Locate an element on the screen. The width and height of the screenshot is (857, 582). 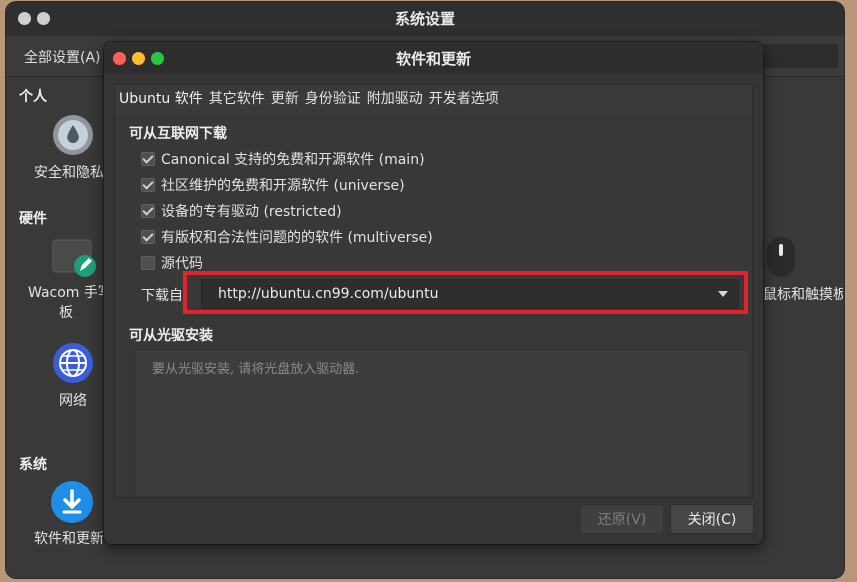
checkbox-multiverse: 有版权和合法性问题的的软件 (multiverse) is located at coordinates (287, 237).